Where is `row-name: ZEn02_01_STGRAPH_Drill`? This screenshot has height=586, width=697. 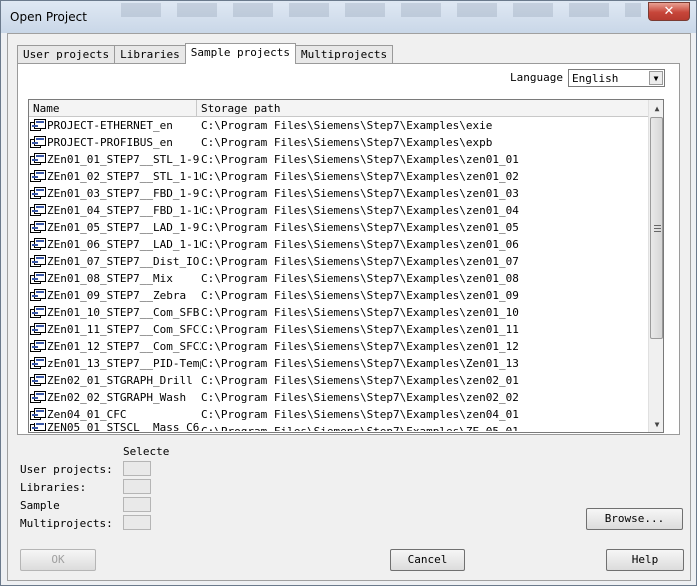 row-name: ZEn02_01_STGRAPH_Drill is located at coordinates (120, 380).